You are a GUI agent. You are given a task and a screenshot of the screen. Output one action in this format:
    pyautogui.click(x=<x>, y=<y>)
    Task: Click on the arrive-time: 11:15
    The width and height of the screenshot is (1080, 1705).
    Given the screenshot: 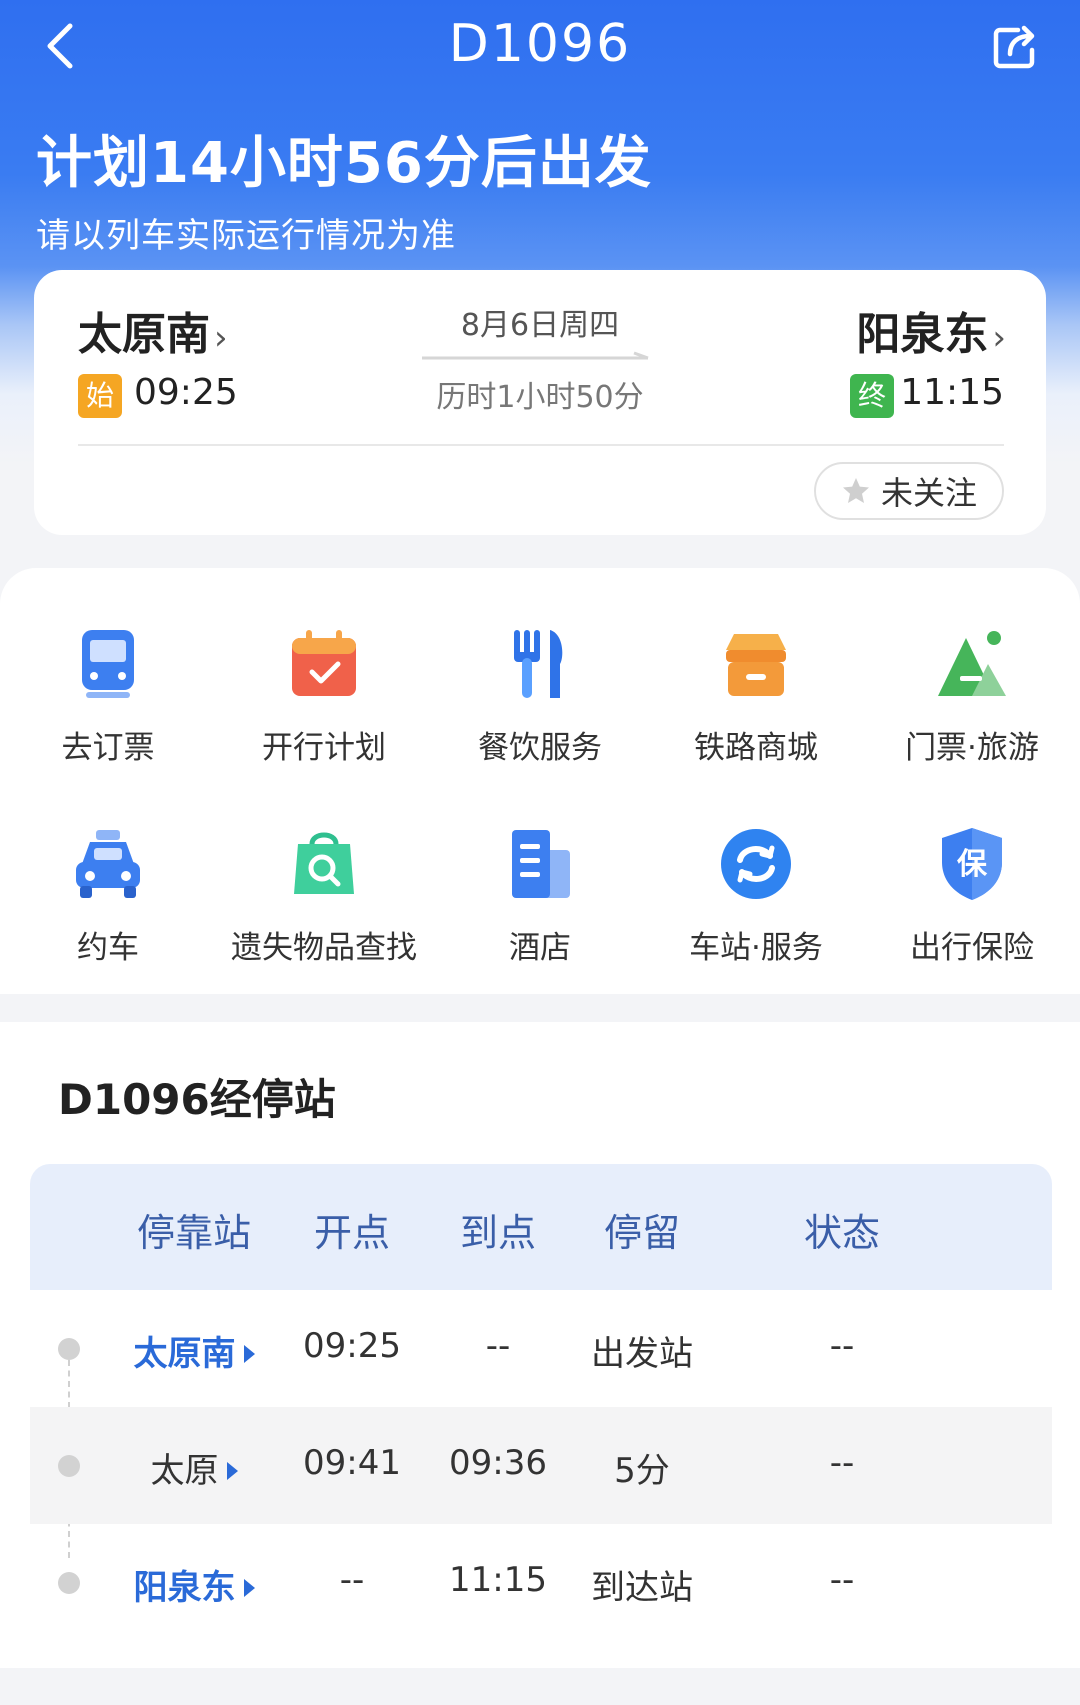 What is the action you would take?
    pyautogui.click(x=952, y=392)
    